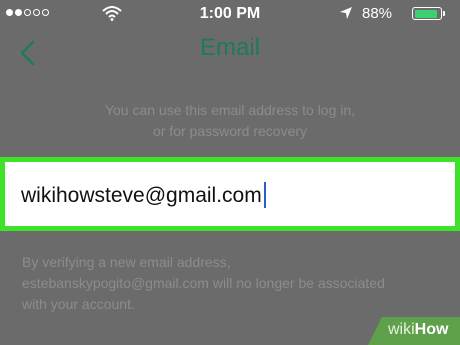 The width and height of the screenshot is (460, 345). I want to click on navigation-bar: Email, so click(230, 53).